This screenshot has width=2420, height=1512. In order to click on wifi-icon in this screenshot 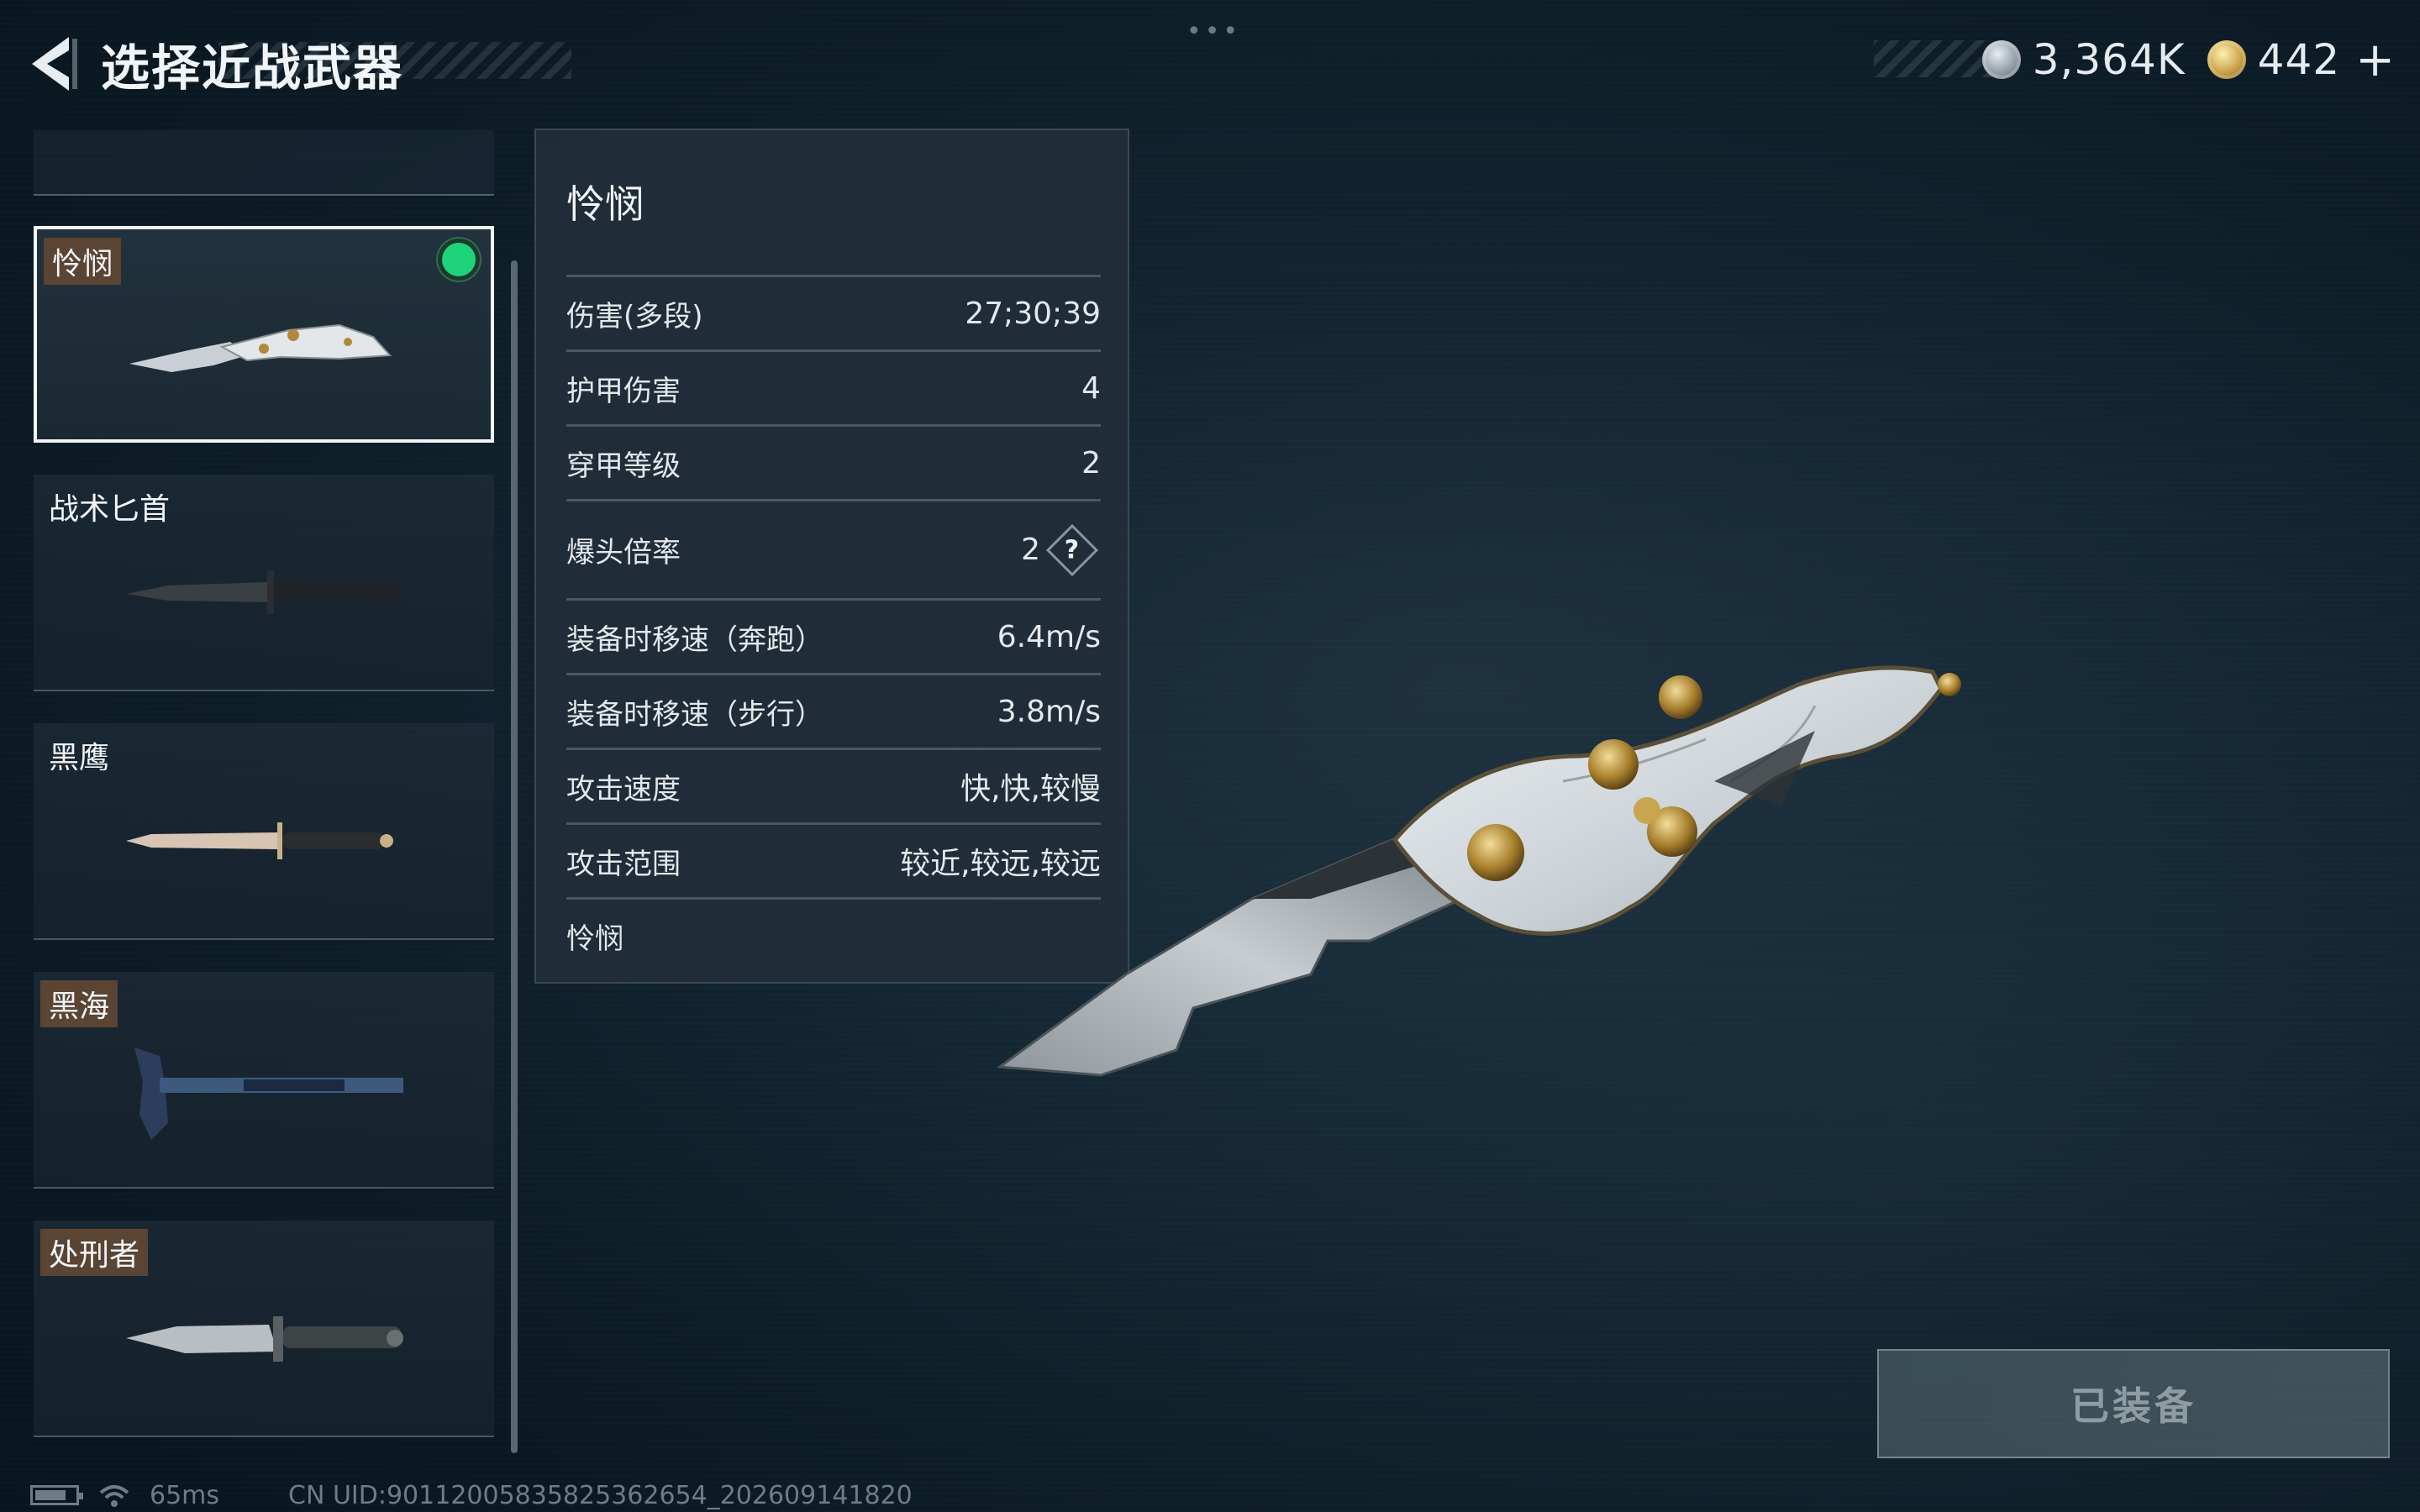, I will do `click(114, 1496)`.